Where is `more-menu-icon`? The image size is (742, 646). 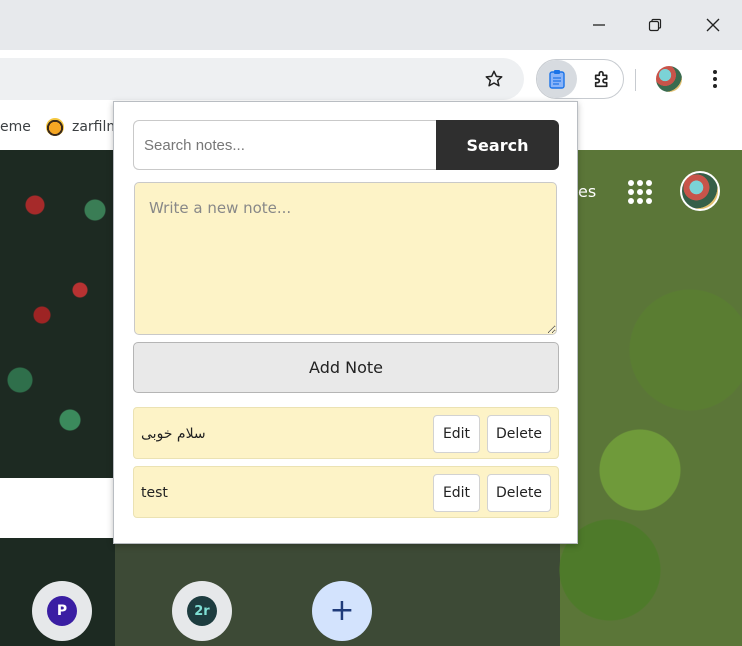
more-menu-icon is located at coordinates (715, 79).